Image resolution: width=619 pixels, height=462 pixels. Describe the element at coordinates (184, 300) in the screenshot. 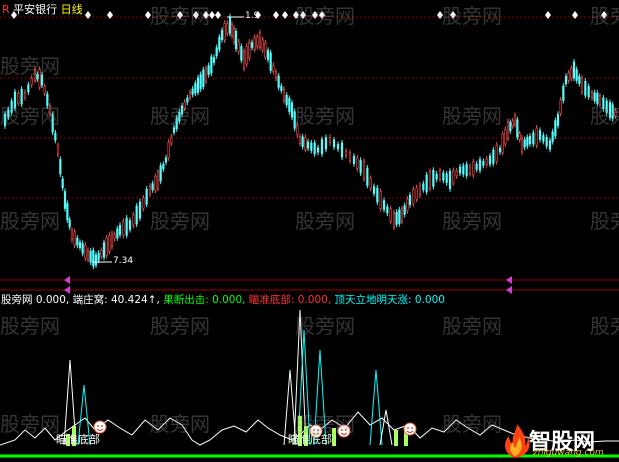

I see `ind-2-label: 果断出击` at that location.